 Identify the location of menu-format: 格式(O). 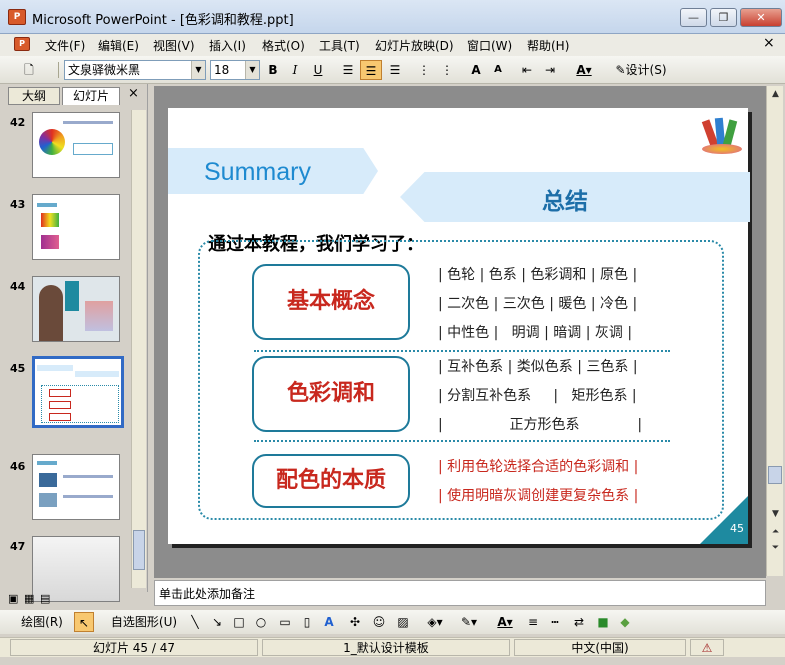
(283, 45).